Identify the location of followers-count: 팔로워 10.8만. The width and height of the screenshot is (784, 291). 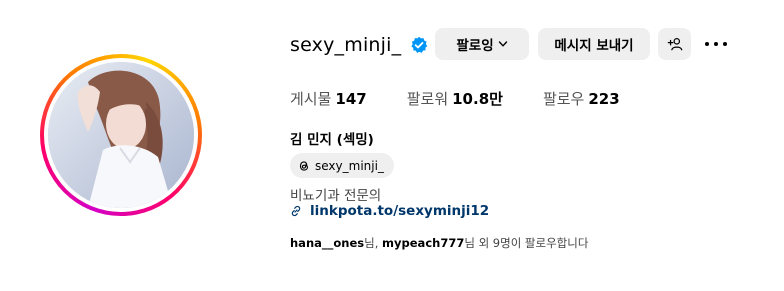
(455, 98).